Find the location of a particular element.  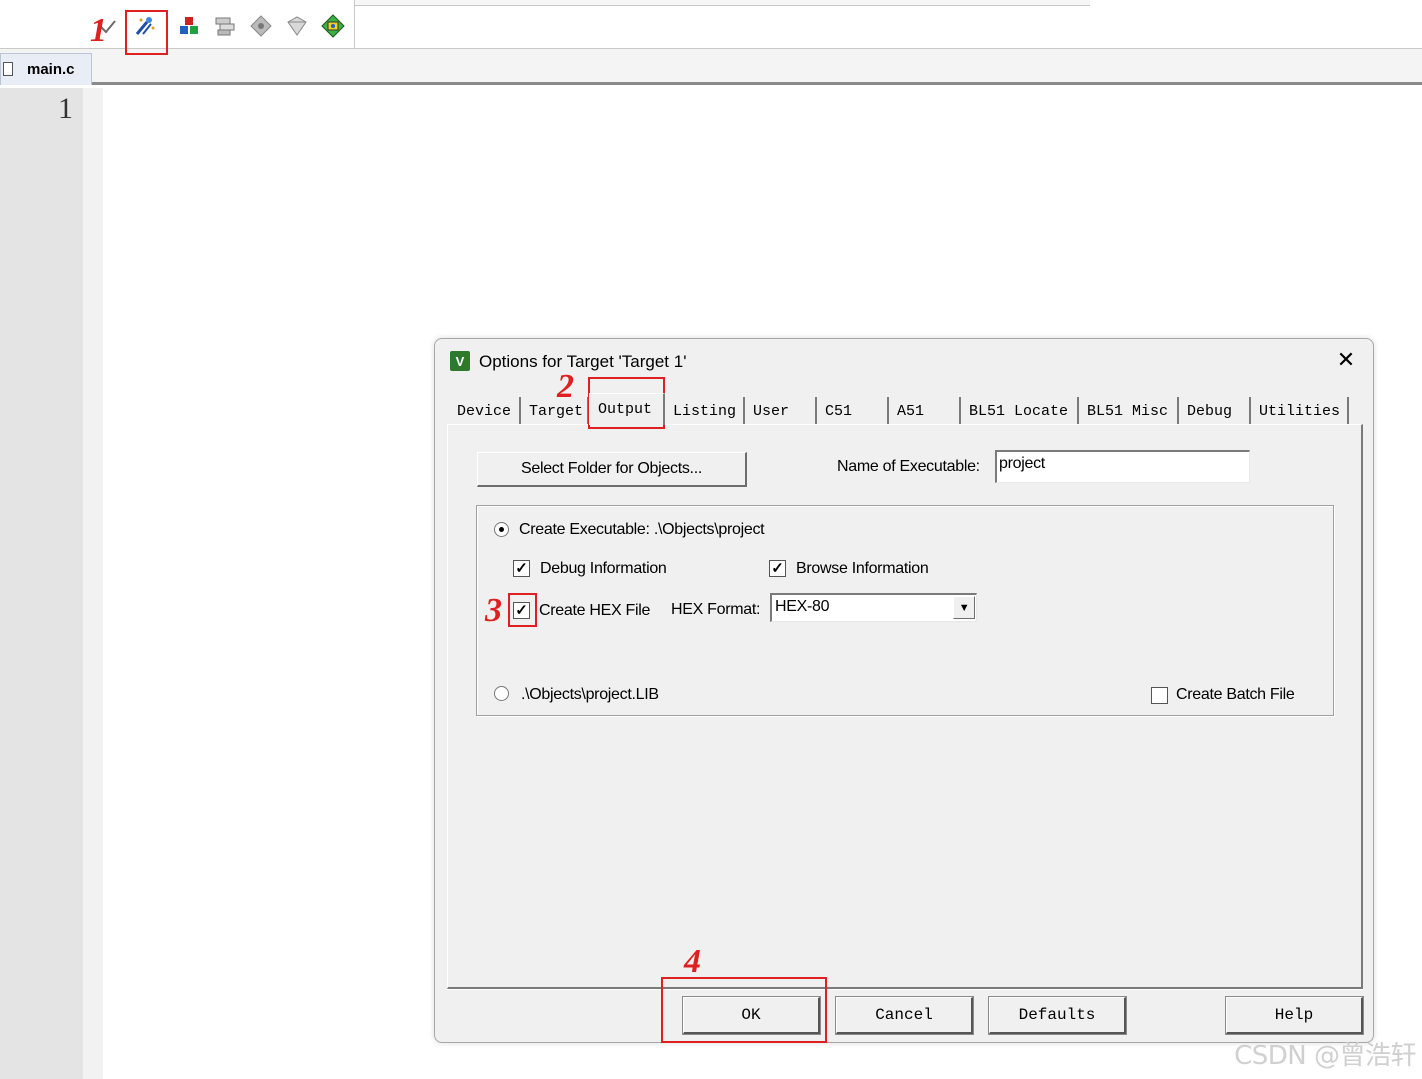

name-of-executable-label: Name of Executable: is located at coordinates (908, 466).